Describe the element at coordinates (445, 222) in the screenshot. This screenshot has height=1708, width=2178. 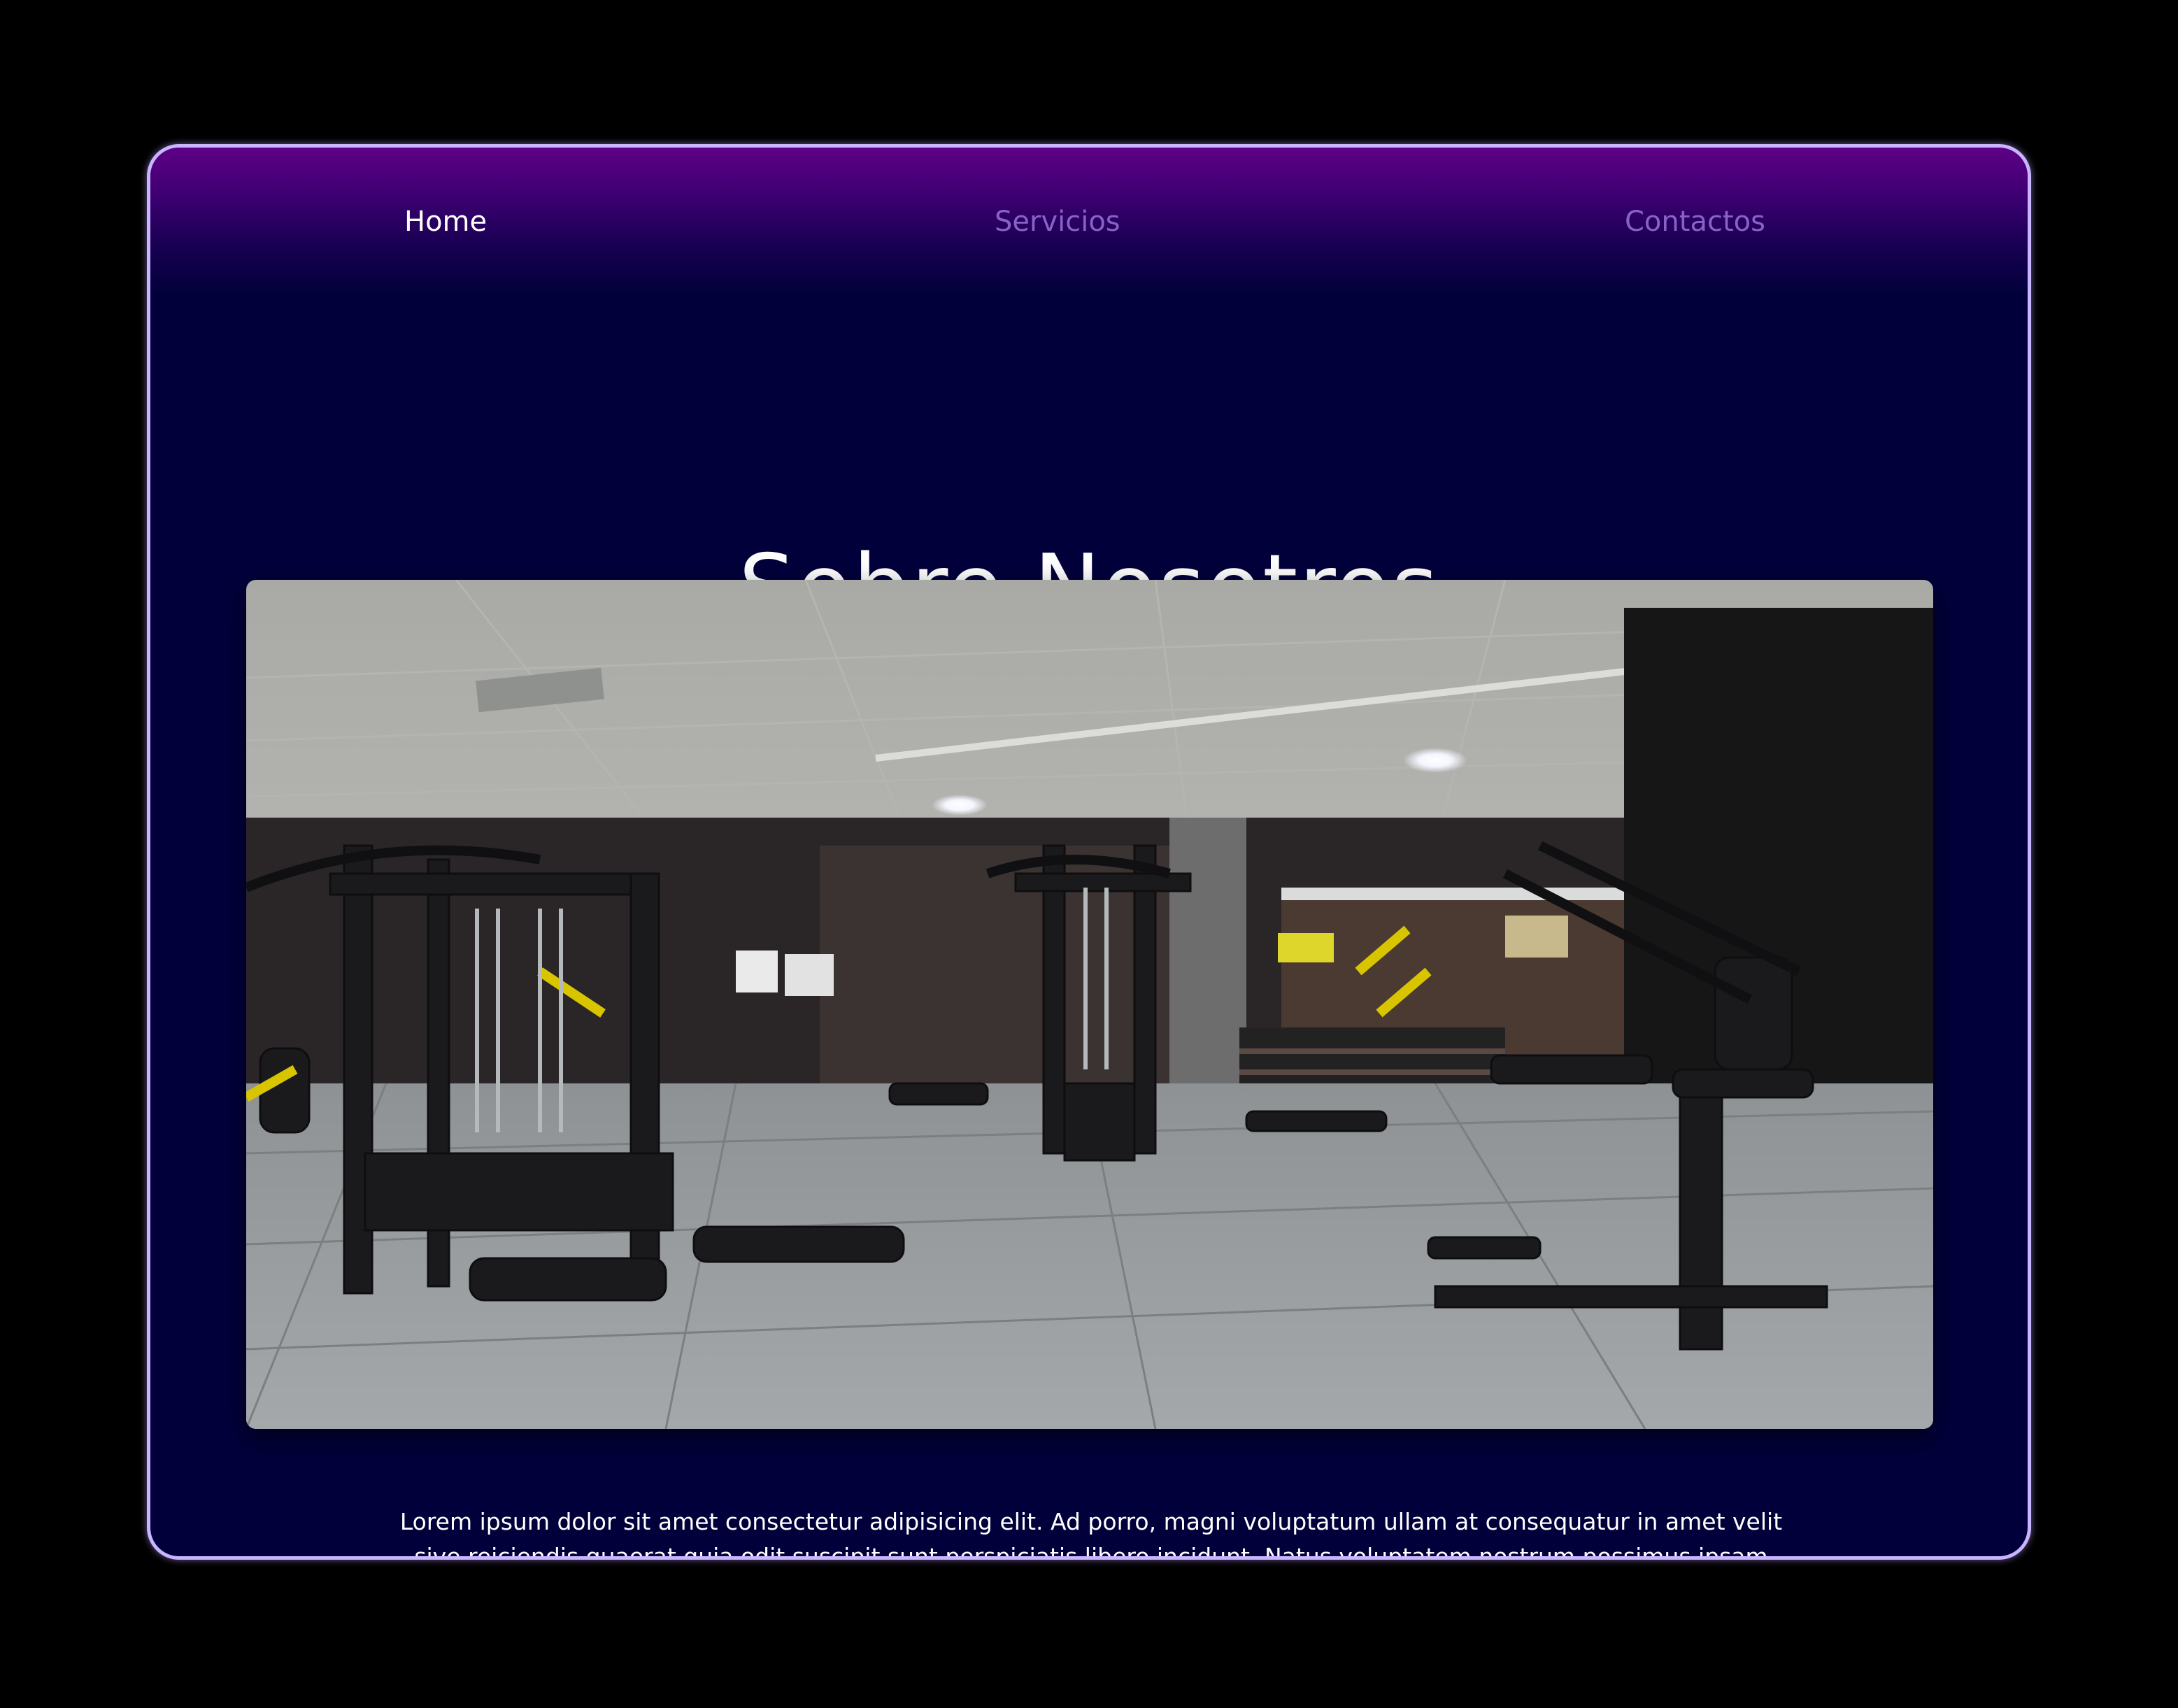
I see `nav-link-home: Home` at that location.